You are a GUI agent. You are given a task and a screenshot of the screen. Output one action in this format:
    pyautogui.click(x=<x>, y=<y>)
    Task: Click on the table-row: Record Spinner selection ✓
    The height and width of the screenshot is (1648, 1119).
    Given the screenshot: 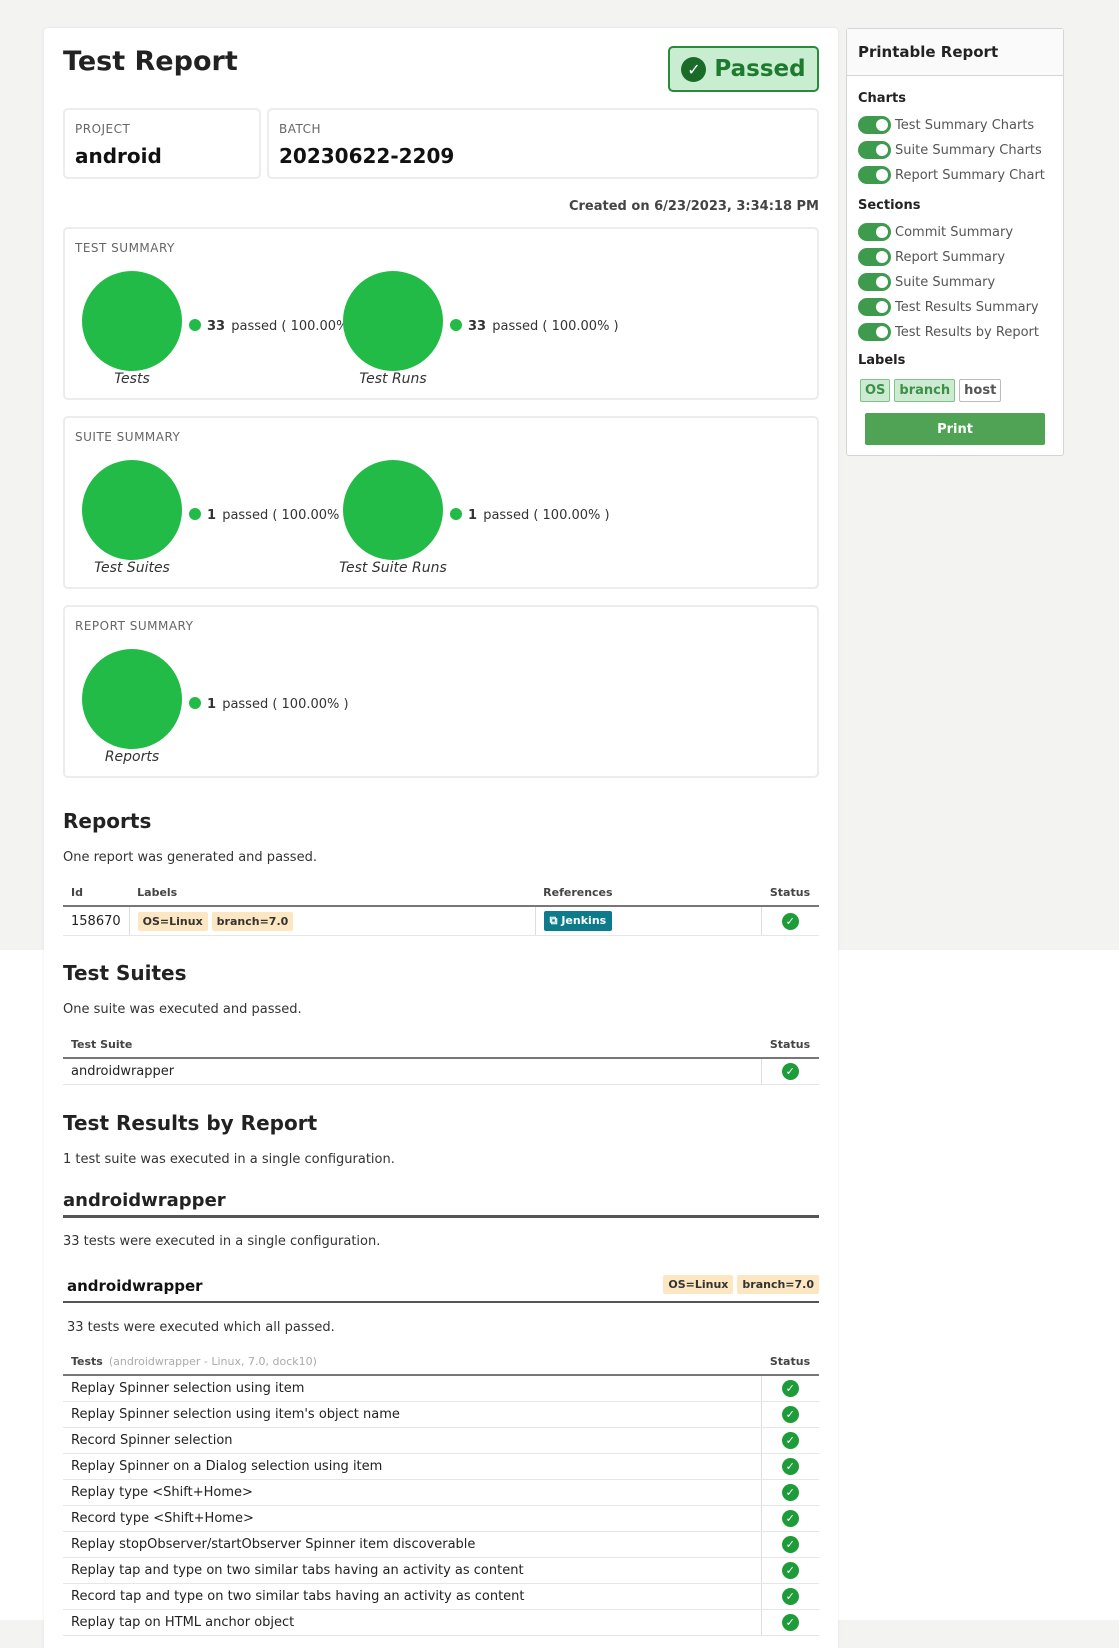 What is the action you would take?
    pyautogui.click(x=441, y=1440)
    